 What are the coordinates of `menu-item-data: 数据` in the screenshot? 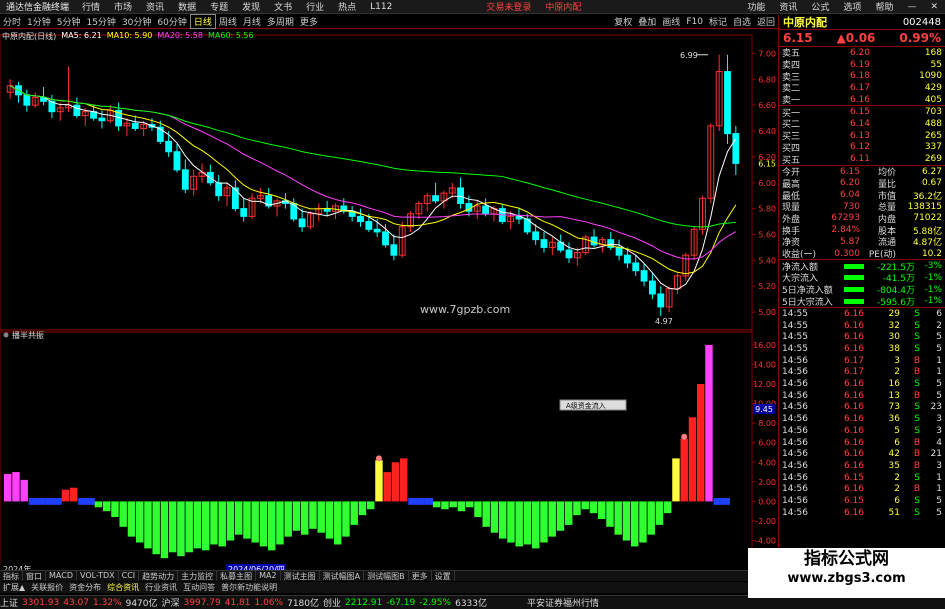 It's located at (187, 6).